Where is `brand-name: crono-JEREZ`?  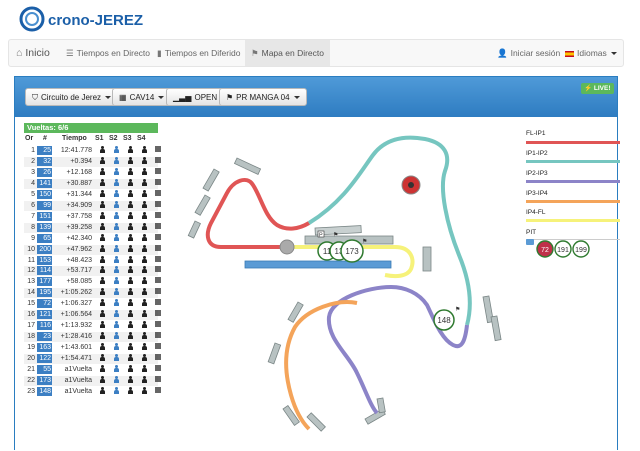
brand-name: crono-JEREZ is located at coordinates (95, 20).